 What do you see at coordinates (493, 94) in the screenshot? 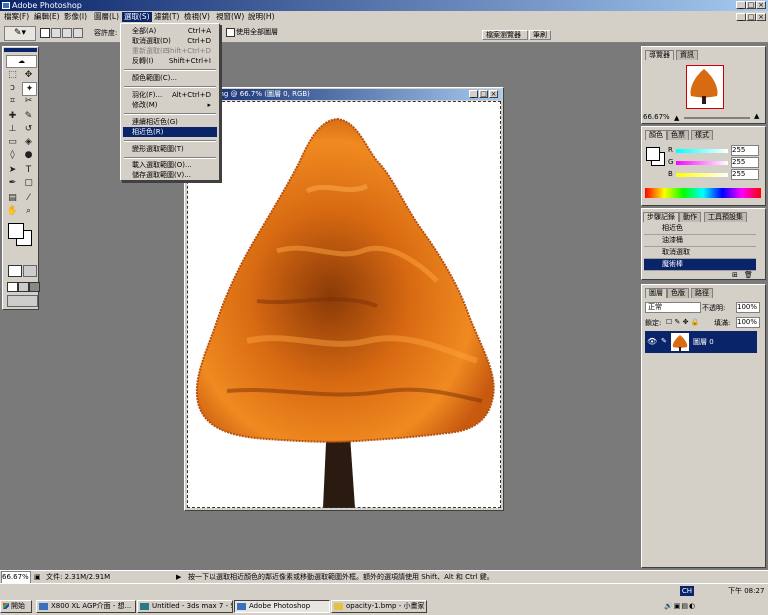
I see `doc-window-close: ×` at bounding box center [493, 94].